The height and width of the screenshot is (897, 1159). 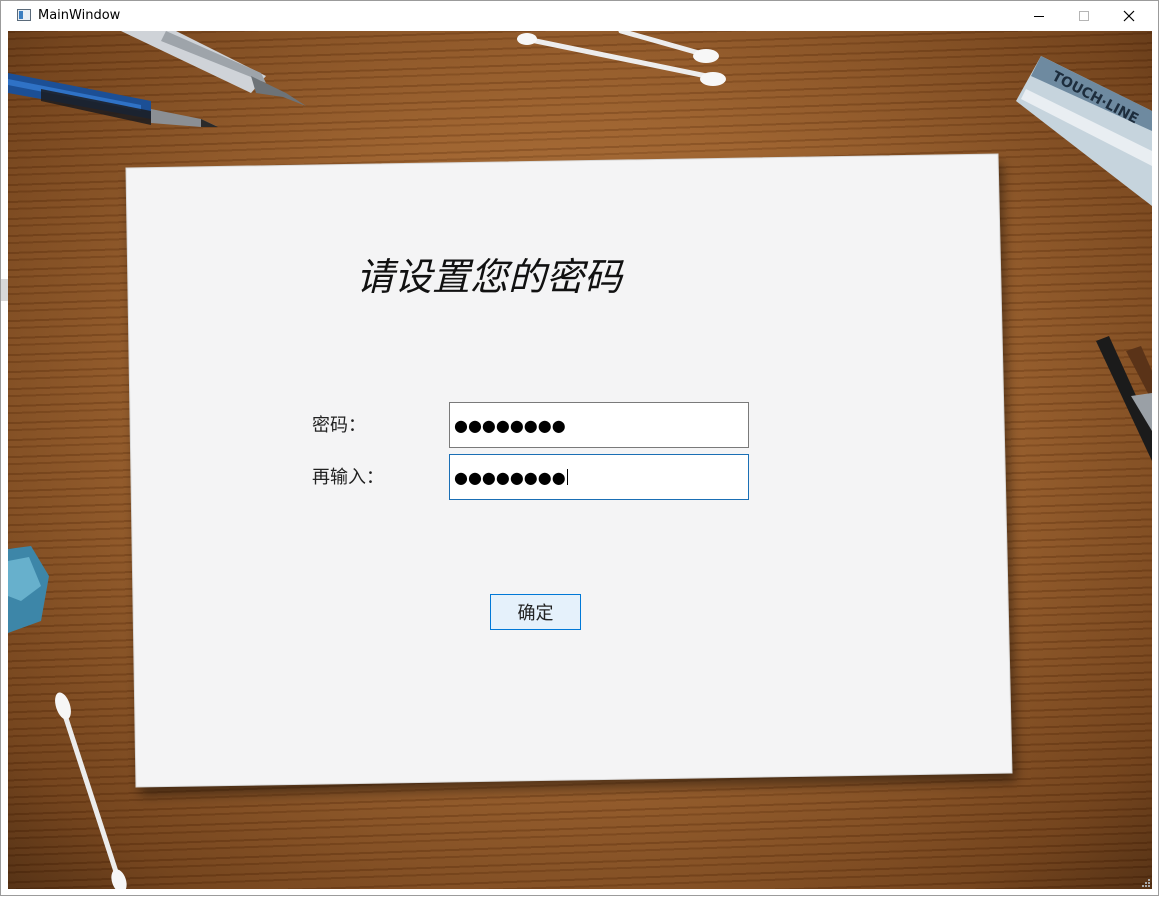 What do you see at coordinates (535, 612) in the screenshot?
I see `confirm-button: 确定` at bounding box center [535, 612].